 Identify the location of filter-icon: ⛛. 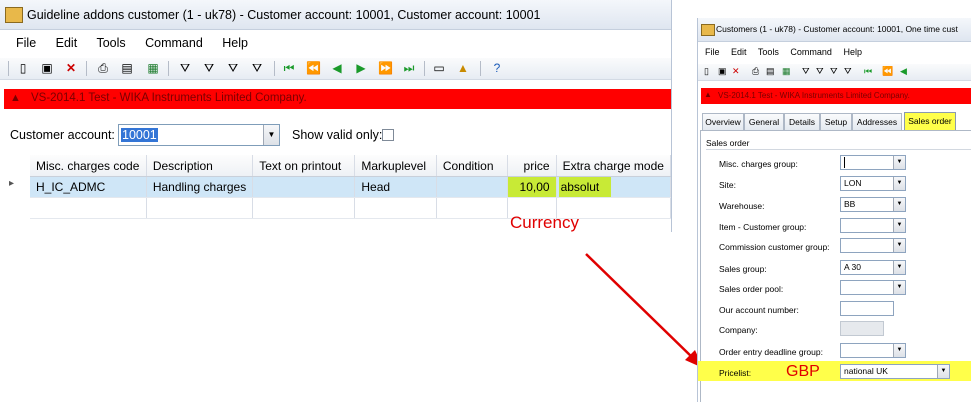
(806, 71).